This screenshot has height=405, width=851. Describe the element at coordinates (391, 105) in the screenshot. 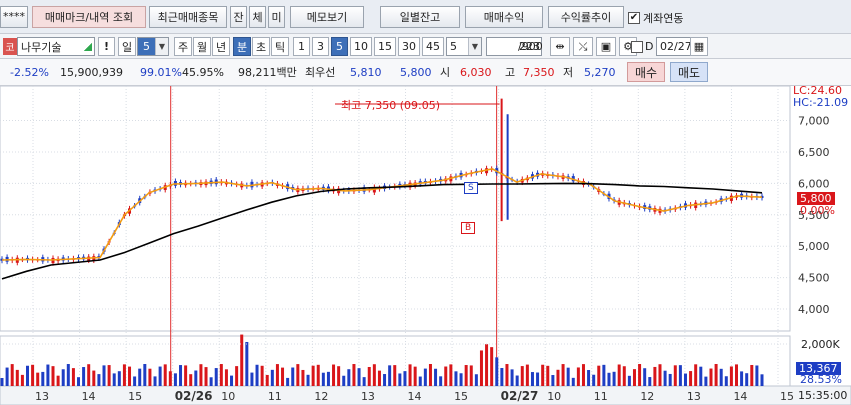

I see `high-annotation: 최고 7,350 (09:05)` at that location.